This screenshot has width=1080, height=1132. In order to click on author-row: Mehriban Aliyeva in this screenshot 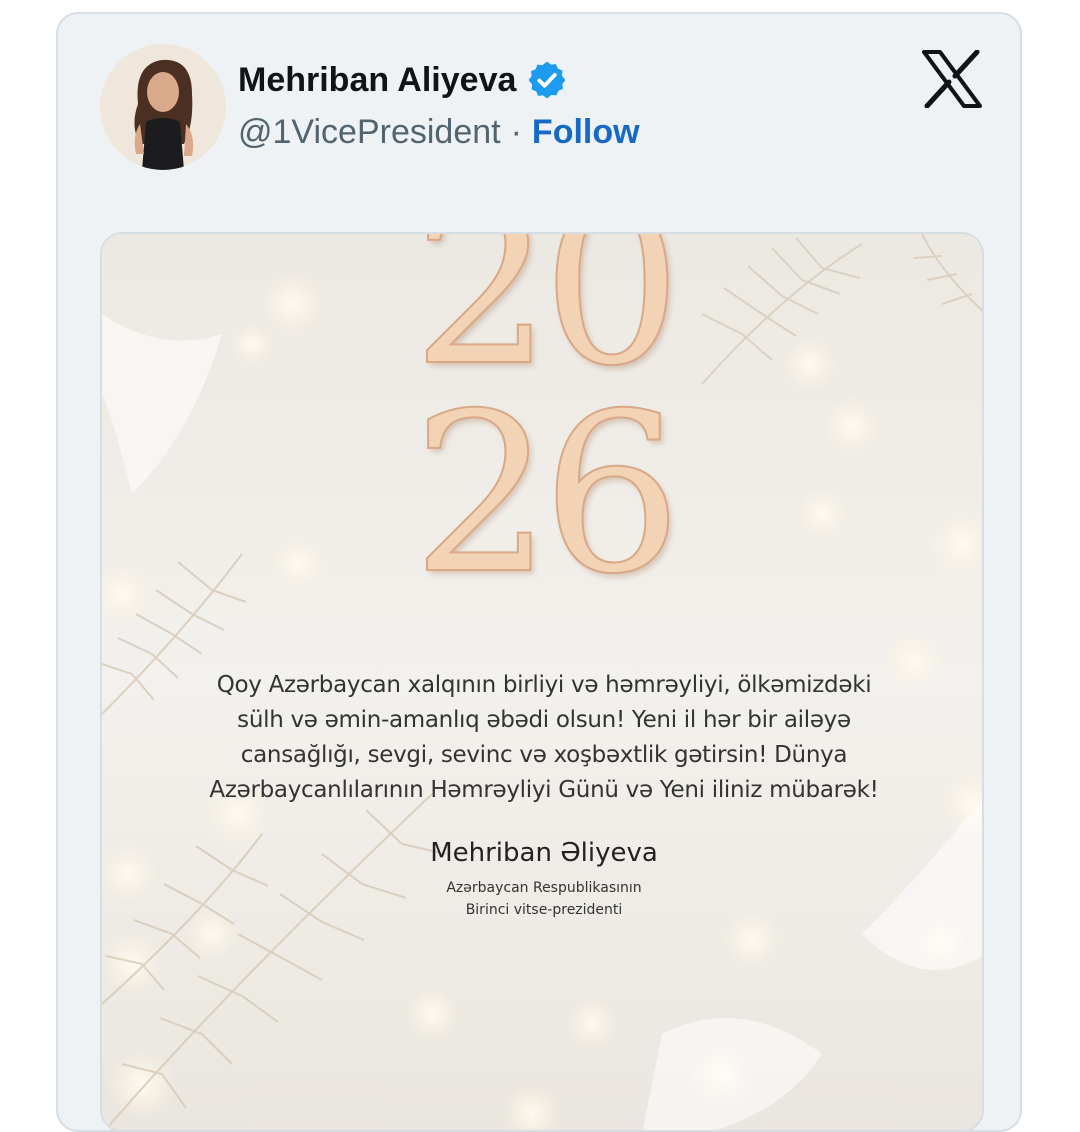, I will do `click(403, 80)`.